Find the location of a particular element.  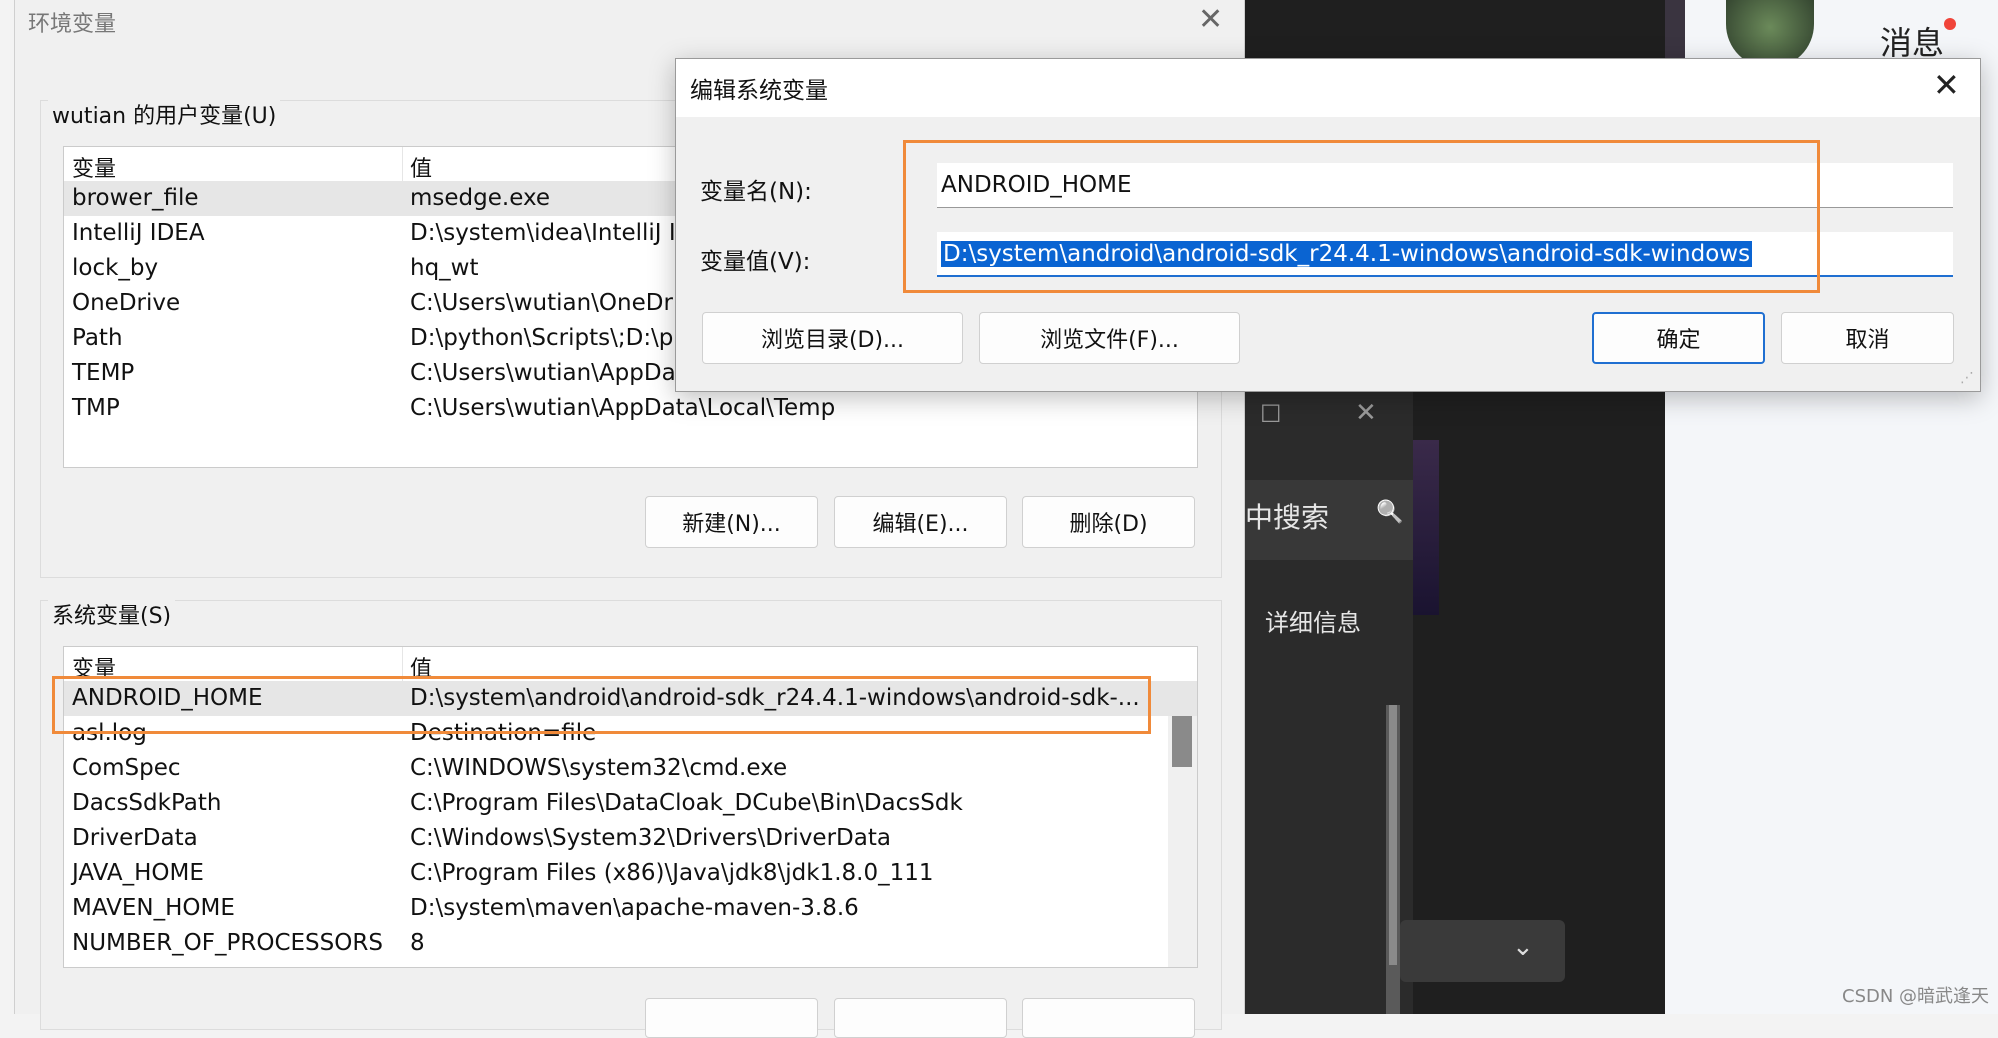

row-variable-name: IntelliJ IDEA is located at coordinates (138, 233).